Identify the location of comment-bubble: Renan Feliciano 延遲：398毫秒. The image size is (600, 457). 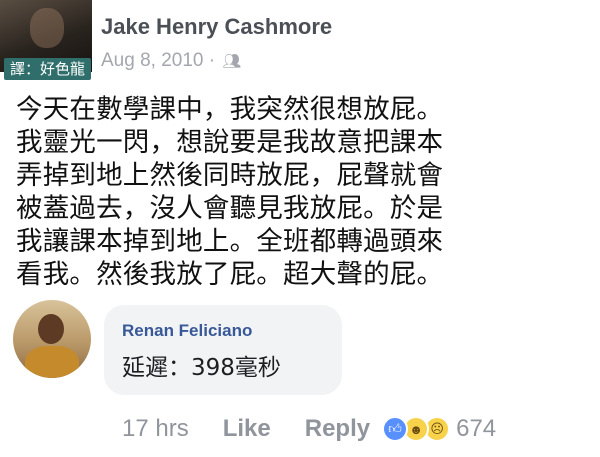
(223, 350).